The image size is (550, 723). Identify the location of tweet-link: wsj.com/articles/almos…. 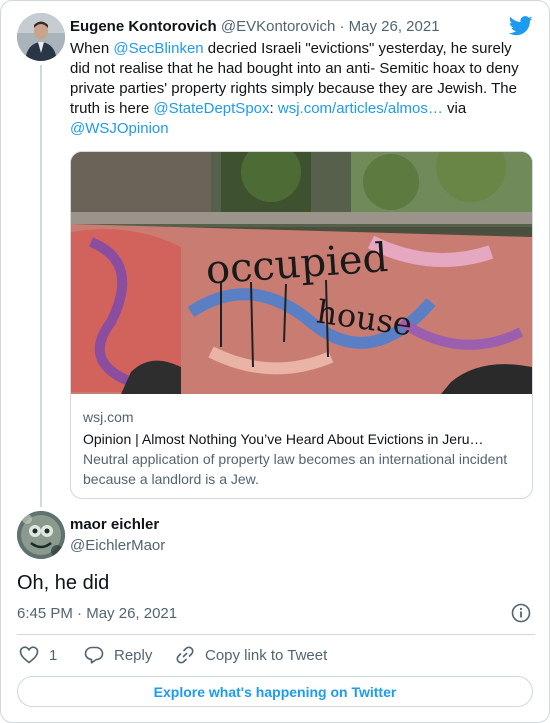
(360, 108).